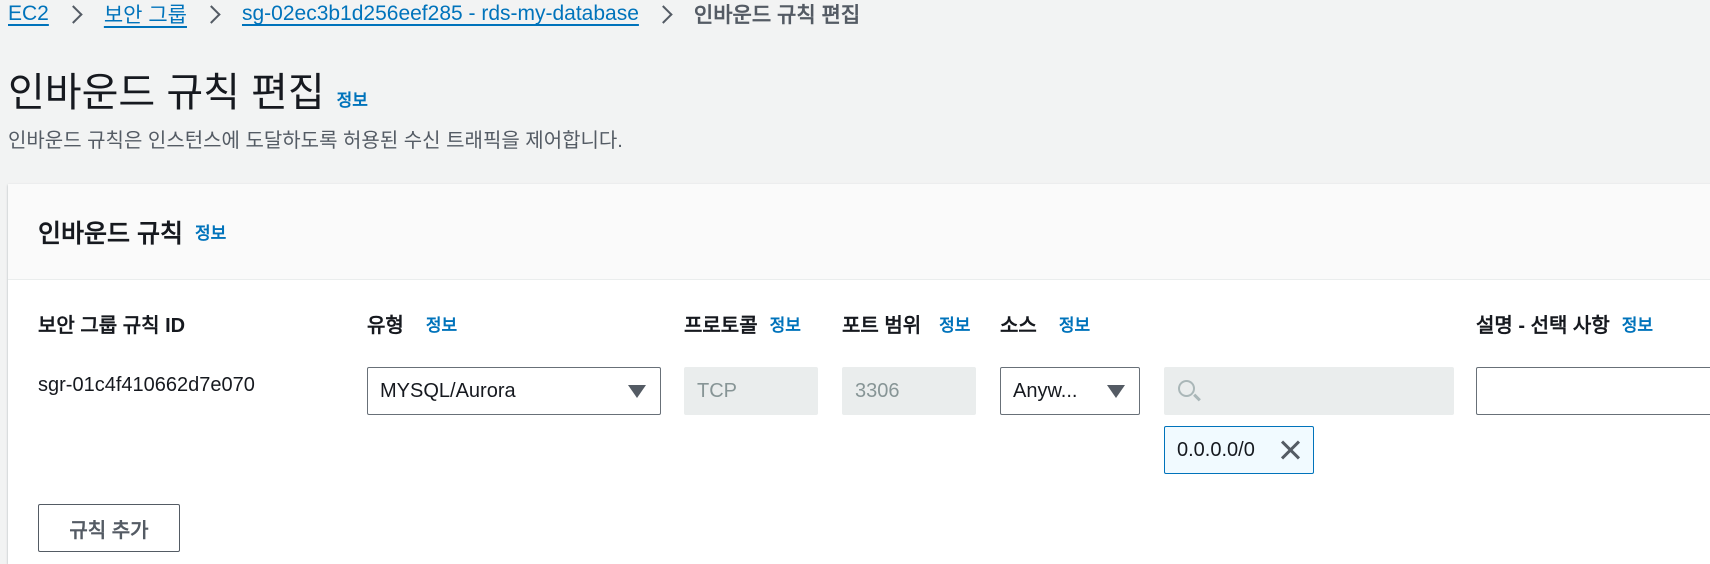 The image size is (1710, 564). What do you see at coordinates (1637, 323) in the screenshot?
I see `description-info-link: 정보` at bounding box center [1637, 323].